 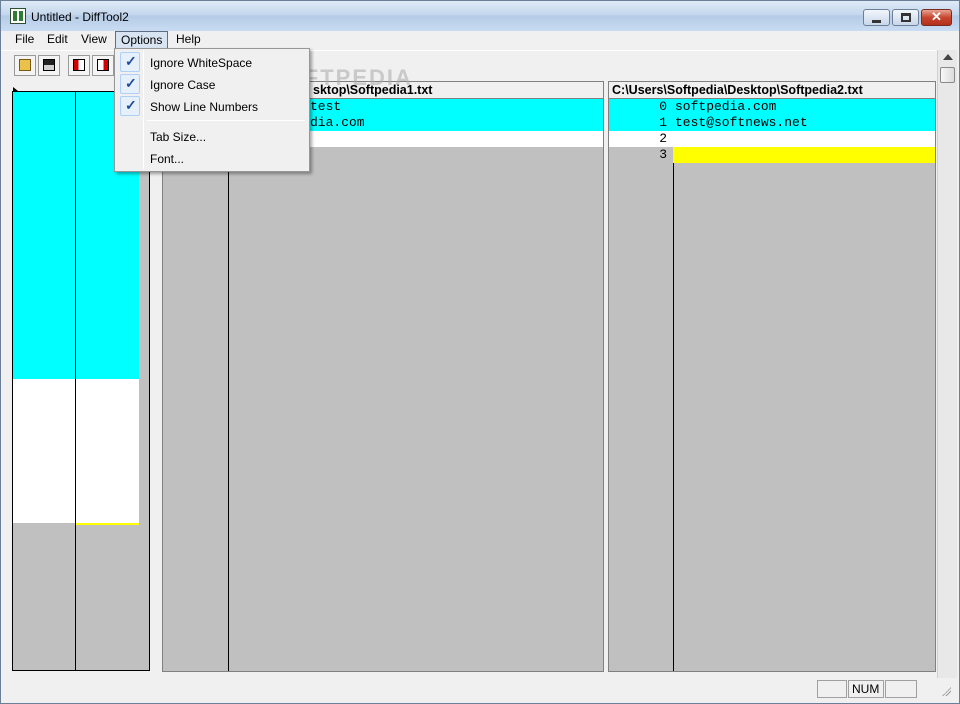 I want to click on menu-edit: Edit, so click(x=57, y=40).